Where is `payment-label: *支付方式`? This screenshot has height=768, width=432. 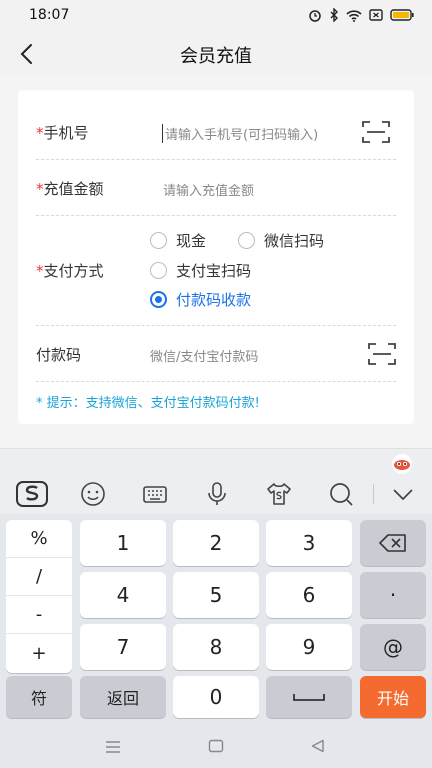 payment-label: *支付方式 is located at coordinates (70, 270).